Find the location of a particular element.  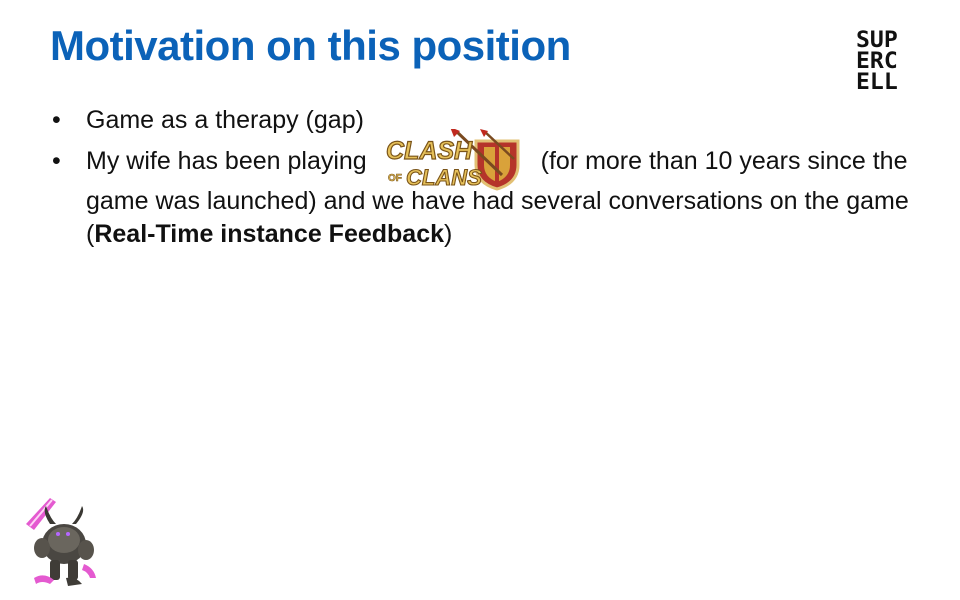

logo-line-3: ELL is located at coordinates (877, 82).